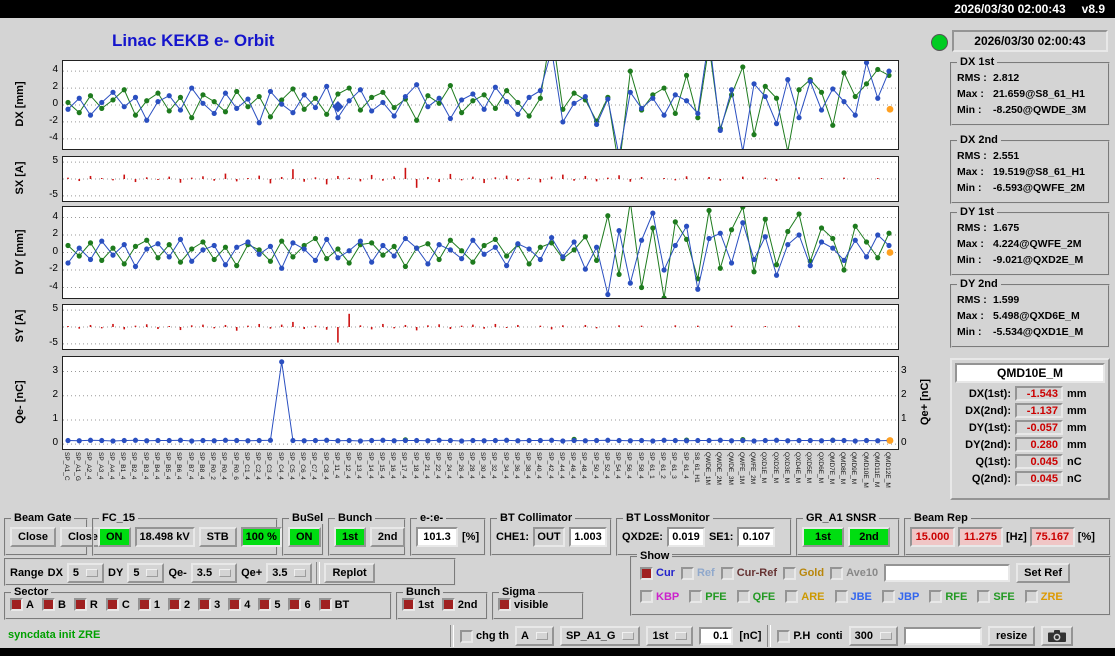  What do you see at coordinates (659, 596) in the screenshot?
I see `show-checkbox-kbp: KBP` at bounding box center [659, 596].